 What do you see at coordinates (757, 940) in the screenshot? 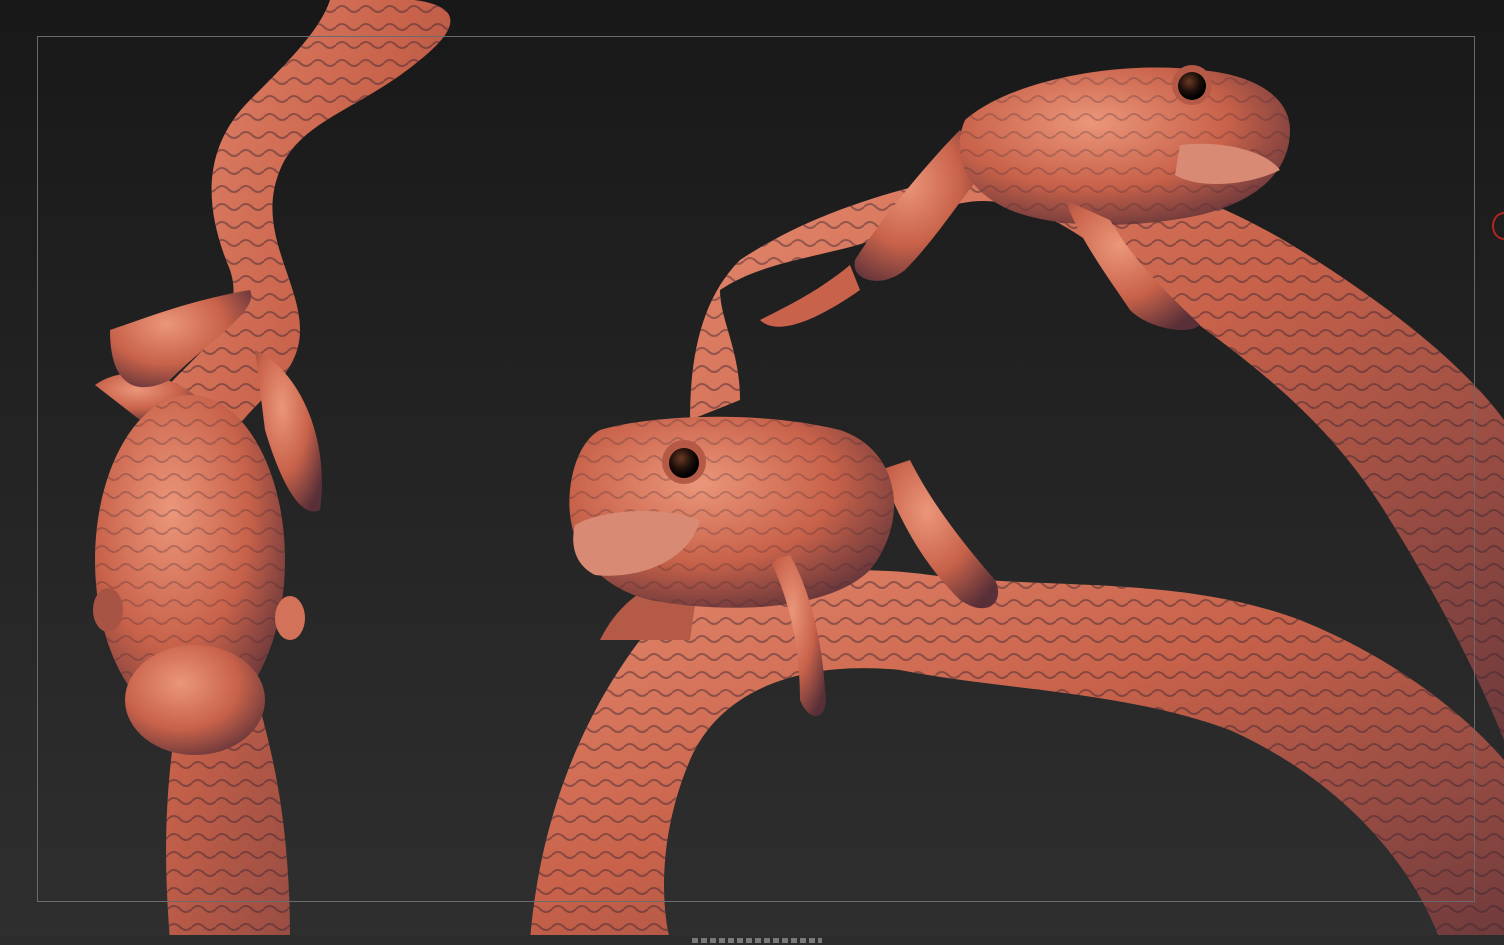
I see `drag-handle-icon` at bounding box center [757, 940].